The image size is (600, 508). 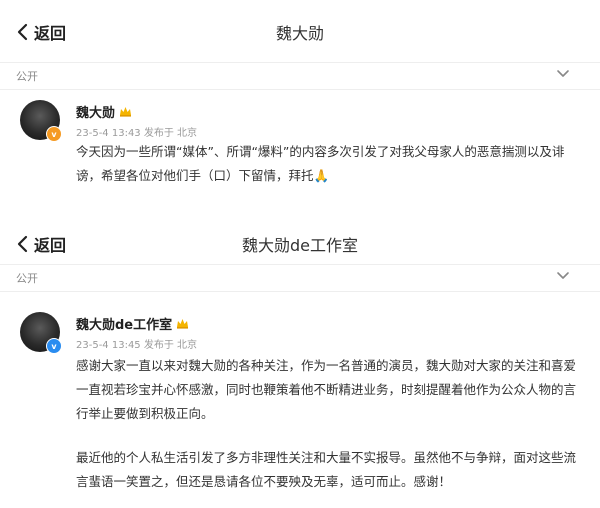 What do you see at coordinates (137, 345) in the screenshot?
I see `post-meta: 23-5-4 13:45 发布于 北京` at bounding box center [137, 345].